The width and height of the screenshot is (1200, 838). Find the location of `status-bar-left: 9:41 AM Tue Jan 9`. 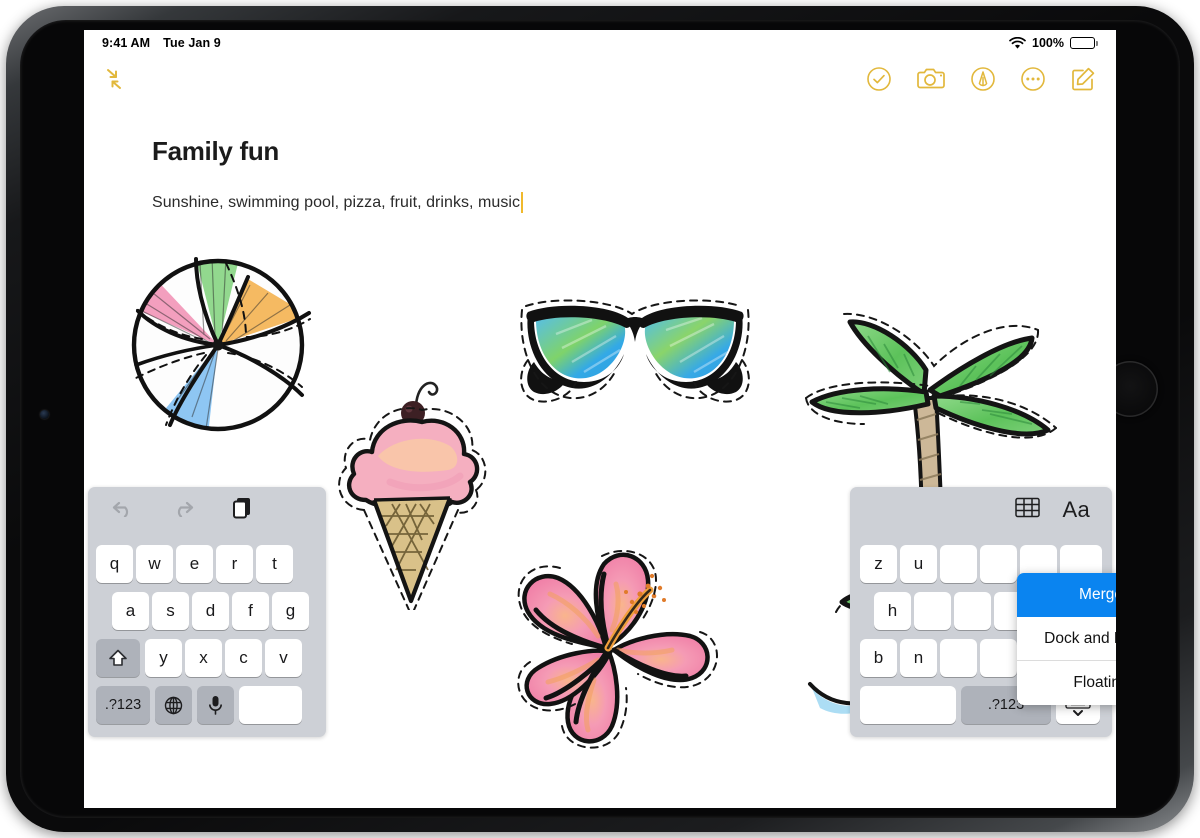

status-bar-left: 9:41 AM Tue Jan 9 is located at coordinates (161, 43).